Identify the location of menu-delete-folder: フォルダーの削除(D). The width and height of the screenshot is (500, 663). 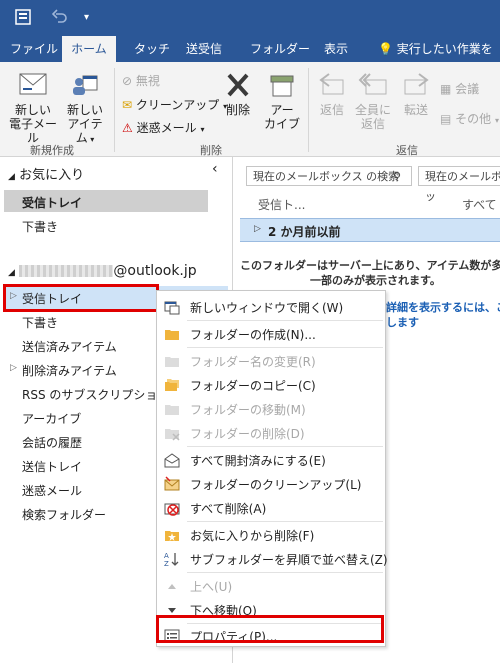
(271, 433).